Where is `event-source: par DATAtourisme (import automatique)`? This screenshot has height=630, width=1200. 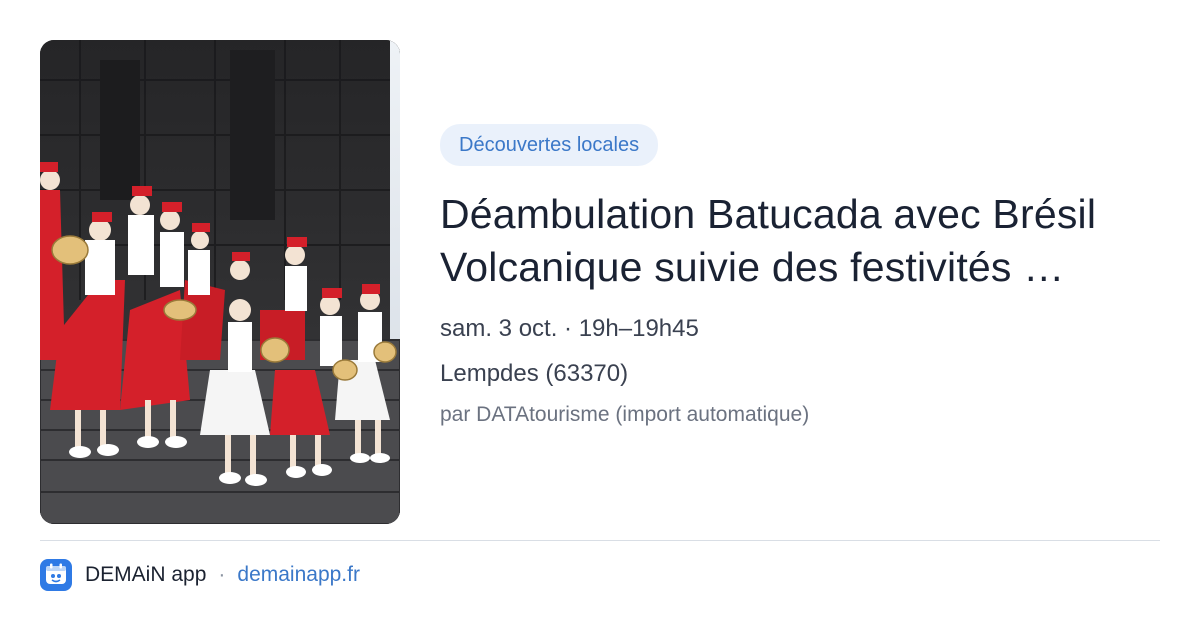
event-source: par DATAtourisme (import automatique) is located at coordinates (625, 414).